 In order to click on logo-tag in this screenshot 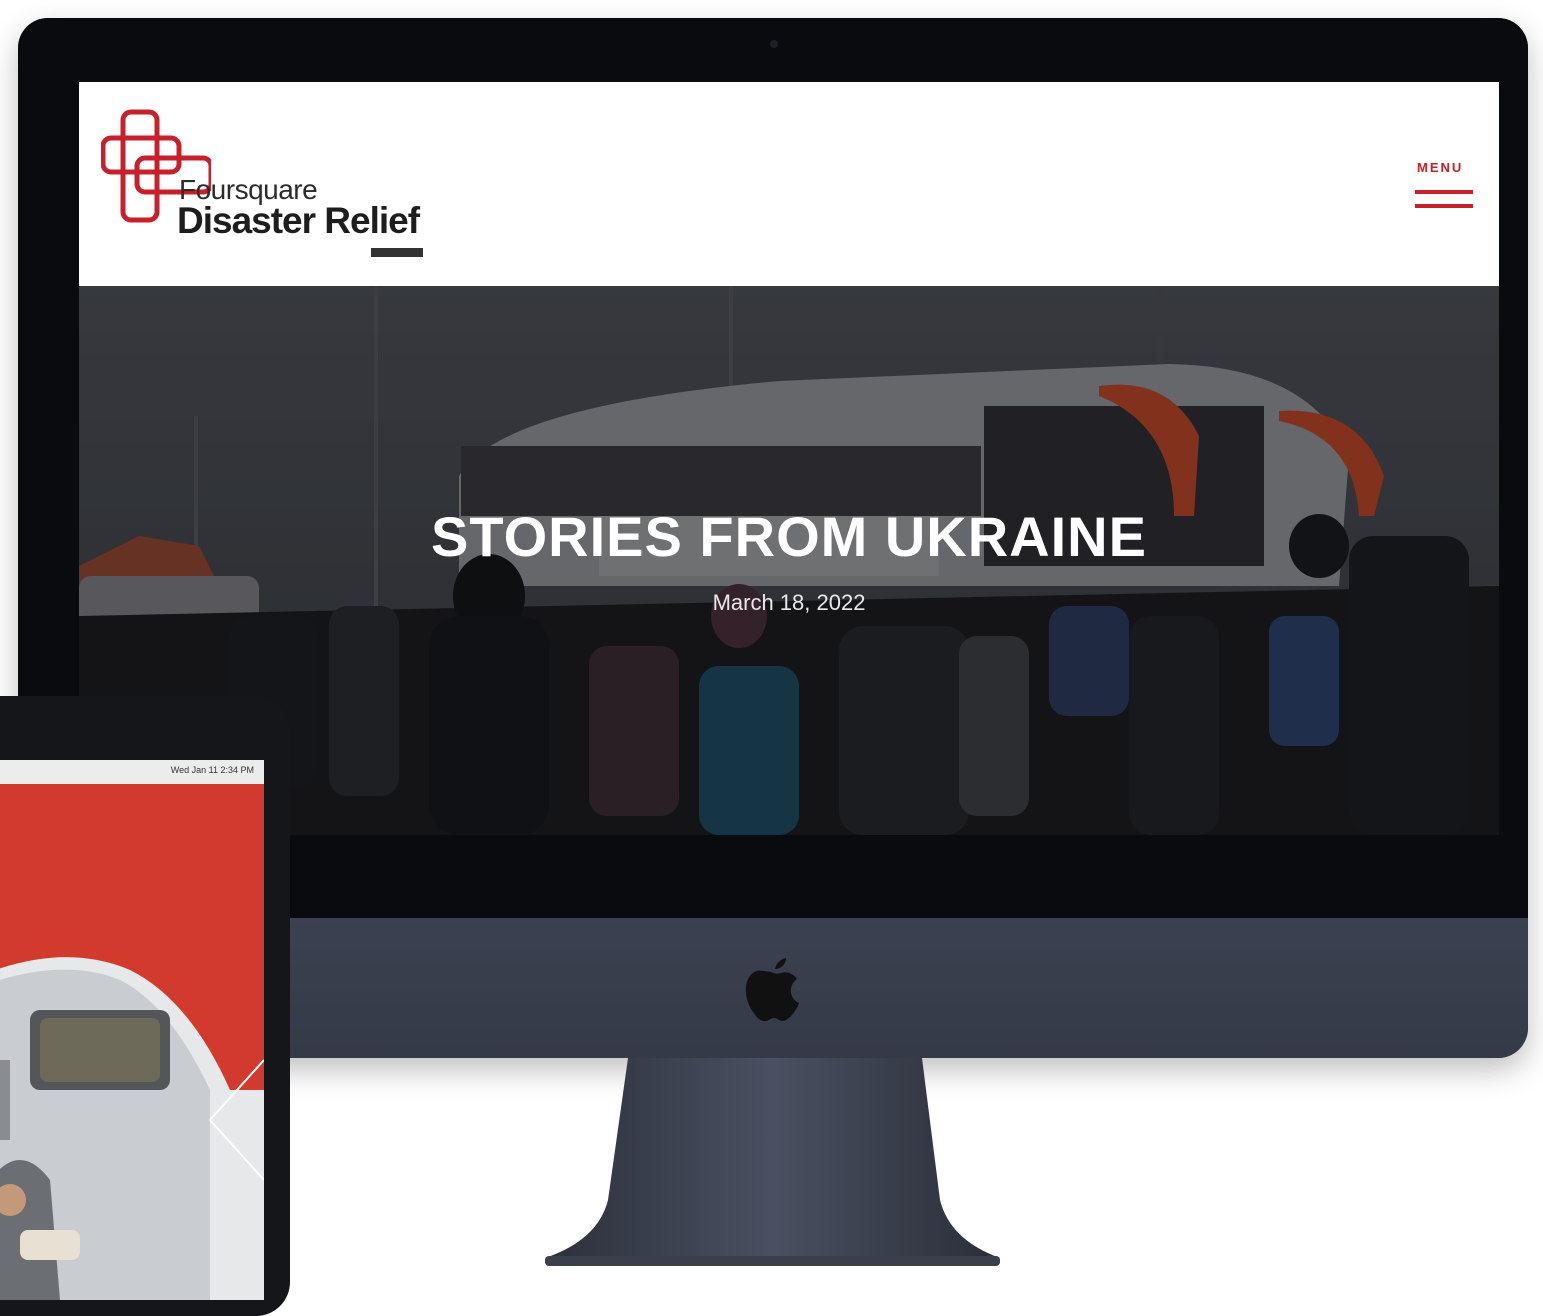, I will do `click(397, 252)`.